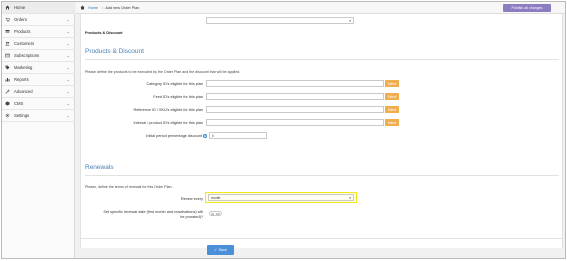  What do you see at coordinates (7, 91) in the screenshot?
I see `wrench-icon` at bounding box center [7, 91].